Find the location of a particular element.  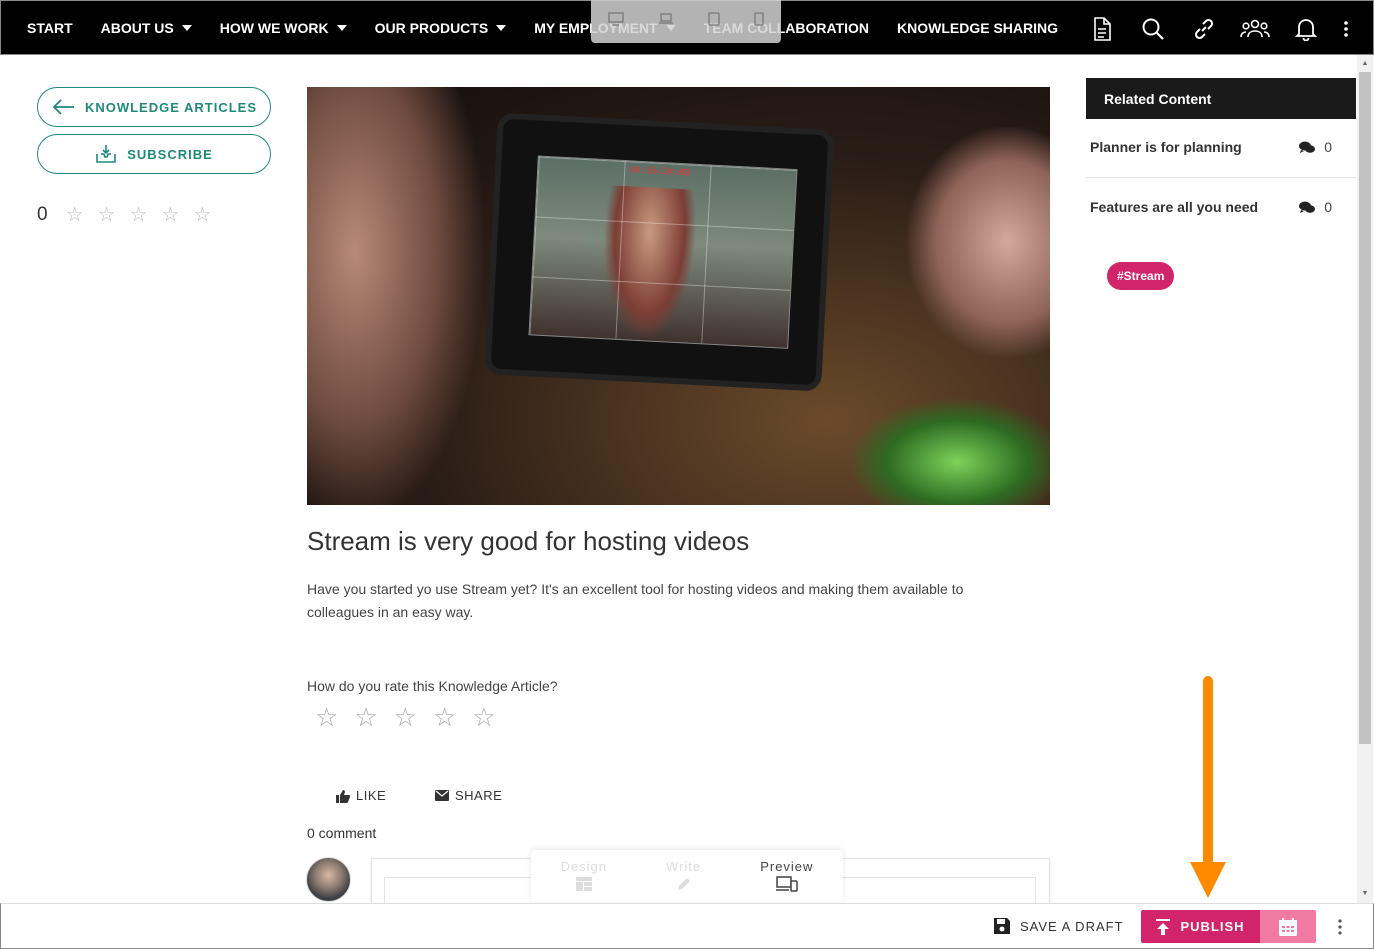

subscribe-button: SUBSCRIBE is located at coordinates (154, 154).